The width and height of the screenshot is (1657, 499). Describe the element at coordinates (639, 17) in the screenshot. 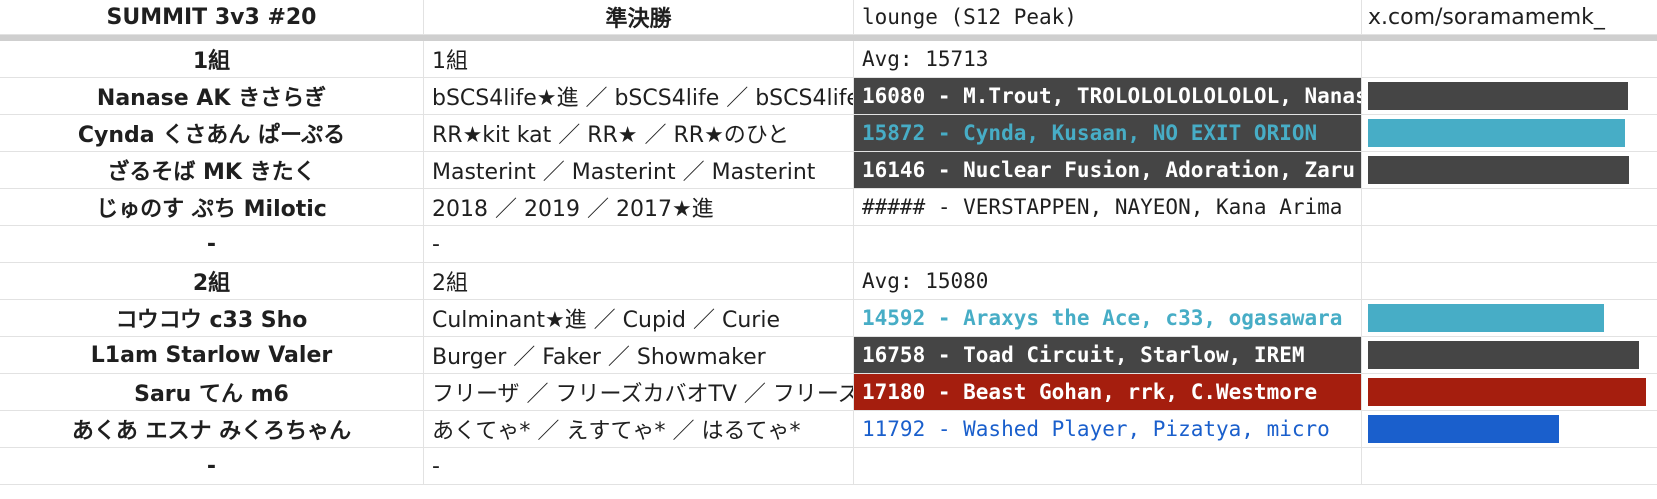

I see `header-round: 準決勝` at that location.